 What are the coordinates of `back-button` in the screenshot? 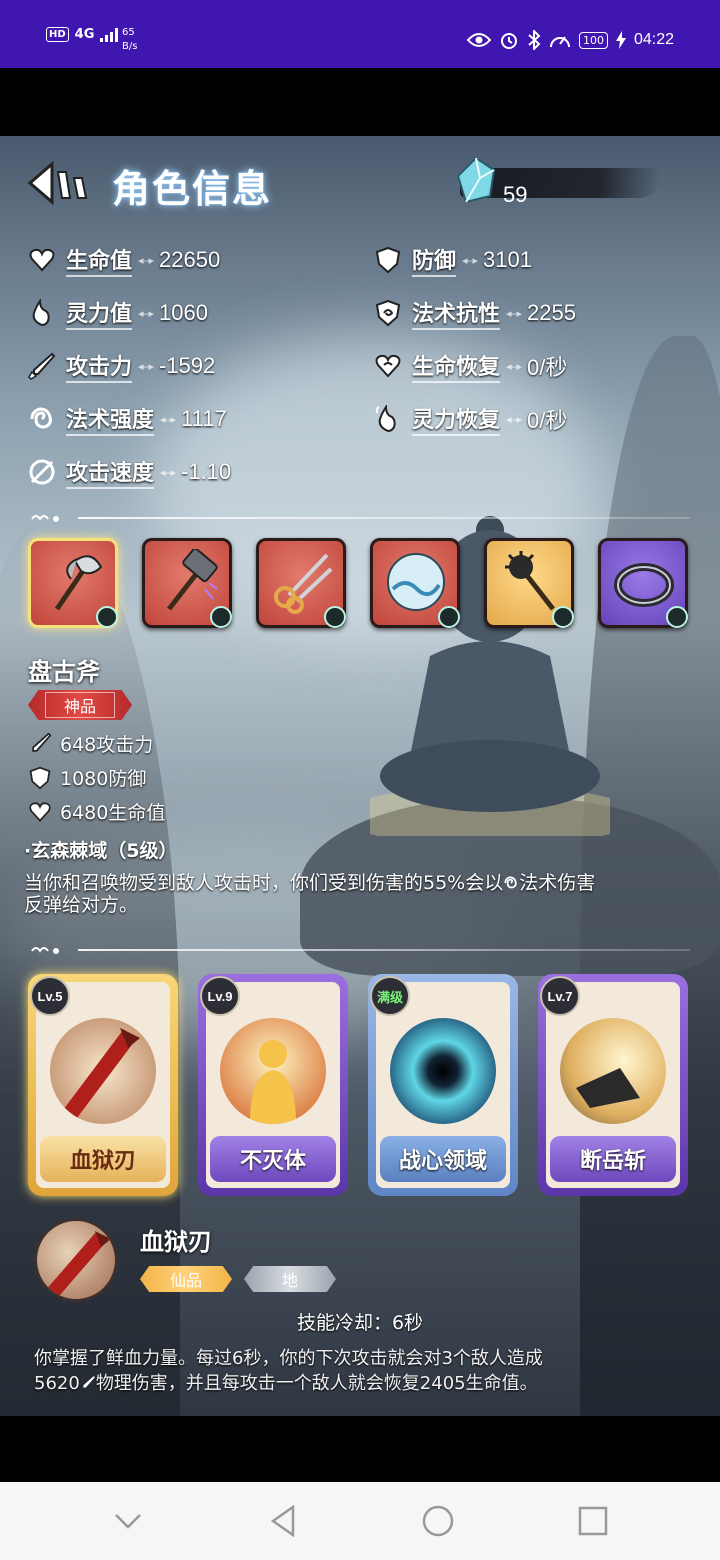 It's located at (58, 183).